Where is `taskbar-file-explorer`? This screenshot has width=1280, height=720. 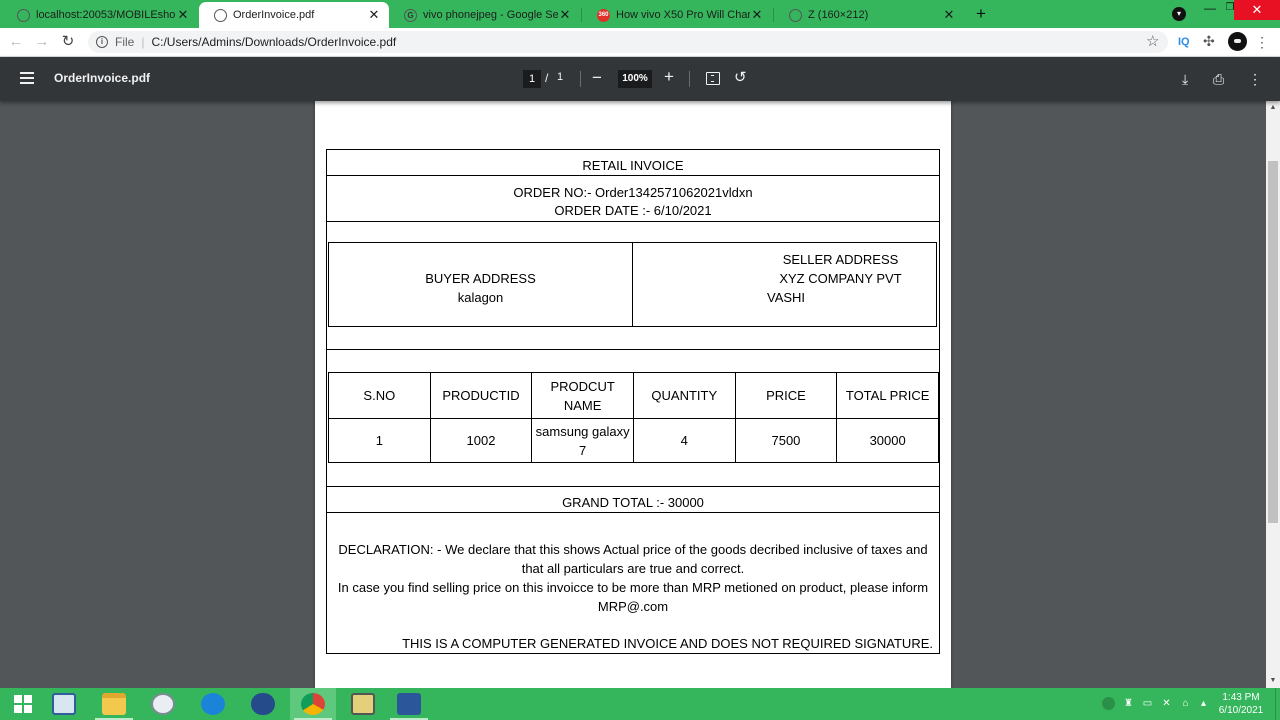
taskbar-file-explorer is located at coordinates (114, 704).